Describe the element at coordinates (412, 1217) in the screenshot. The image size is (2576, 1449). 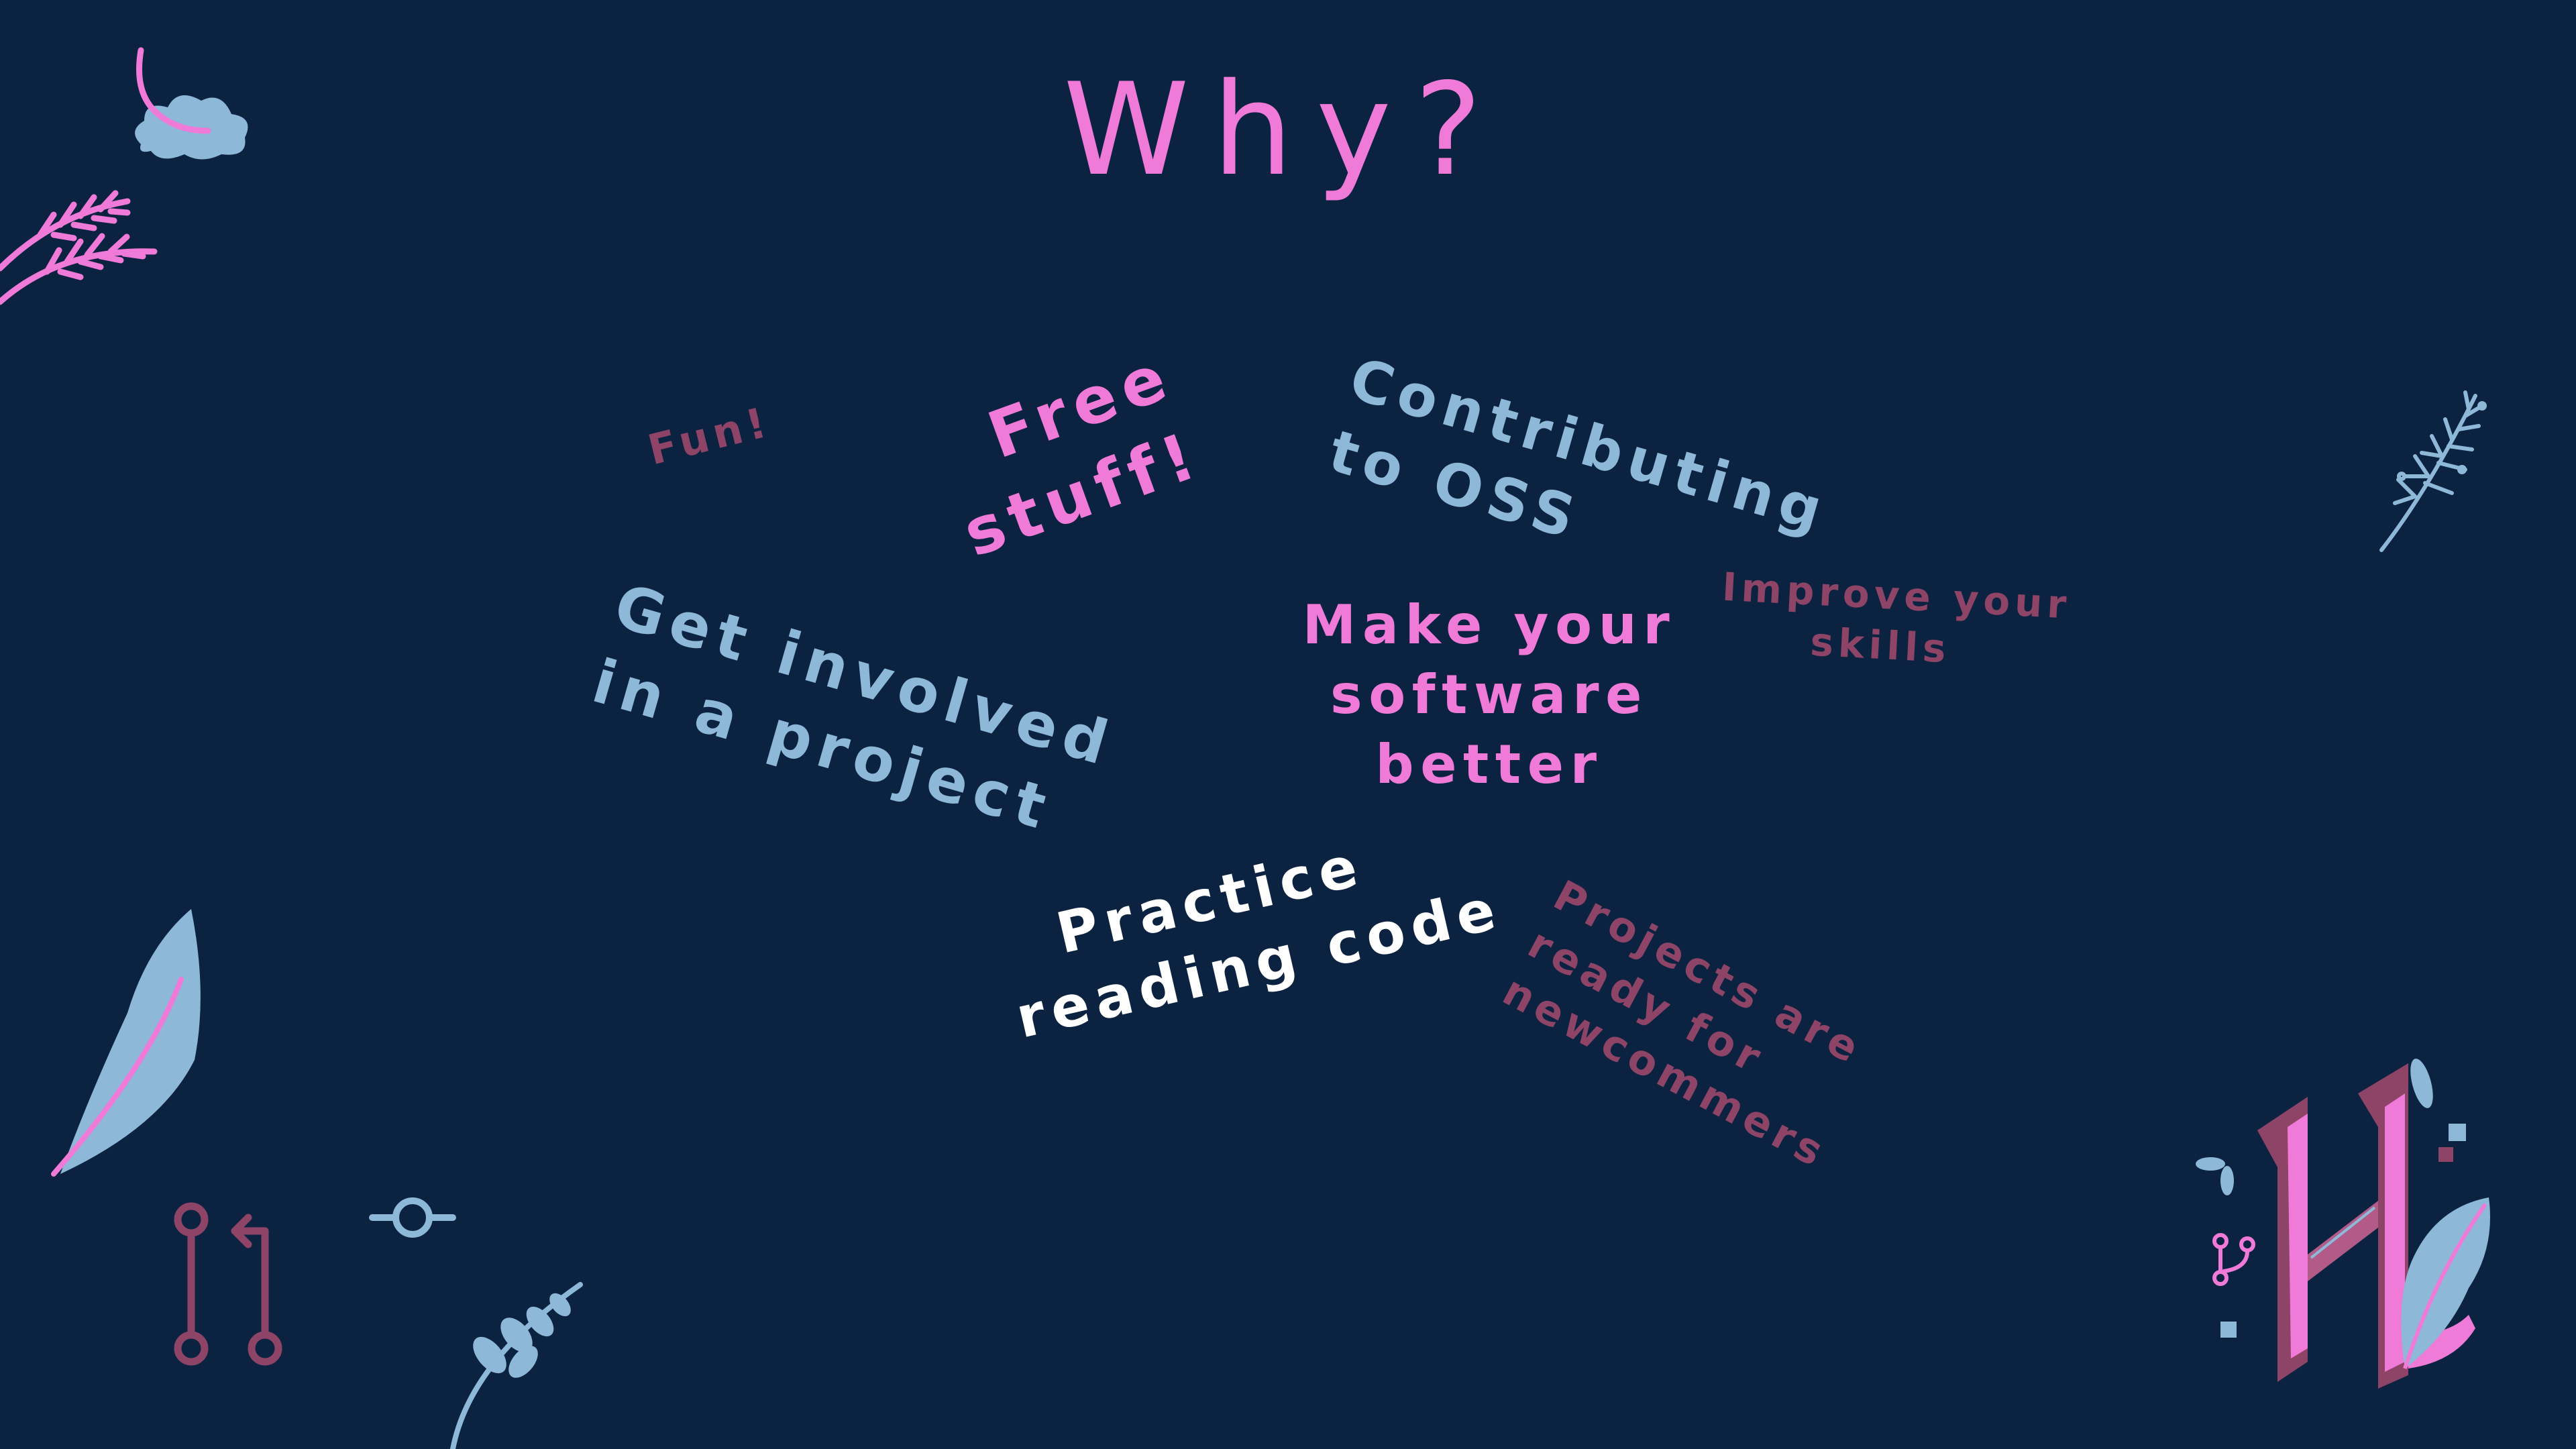
I see `git-commit-icon` at that location.